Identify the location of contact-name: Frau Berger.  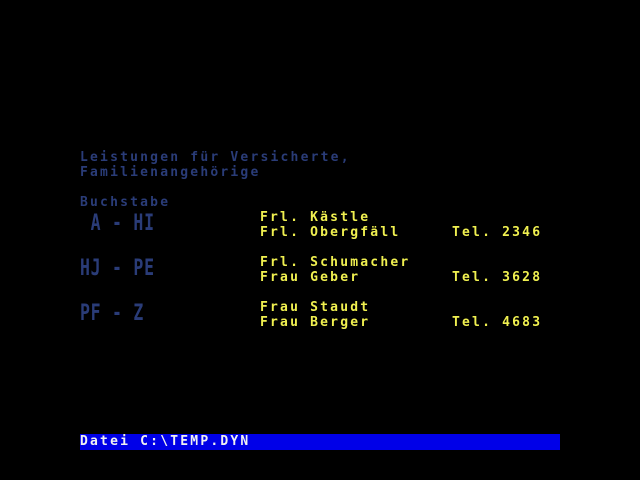
(315, 322).